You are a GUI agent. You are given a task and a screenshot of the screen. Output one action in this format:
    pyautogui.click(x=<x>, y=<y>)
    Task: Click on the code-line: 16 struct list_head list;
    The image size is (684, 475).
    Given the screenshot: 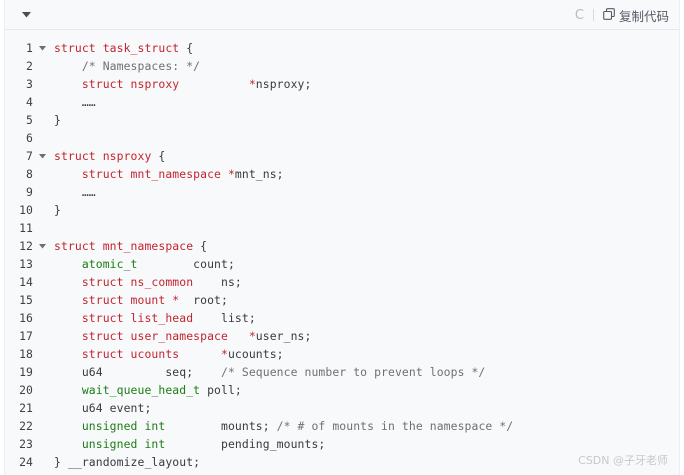 What is the action you would take?
    pyautogui.click(x=342, y=318)
    